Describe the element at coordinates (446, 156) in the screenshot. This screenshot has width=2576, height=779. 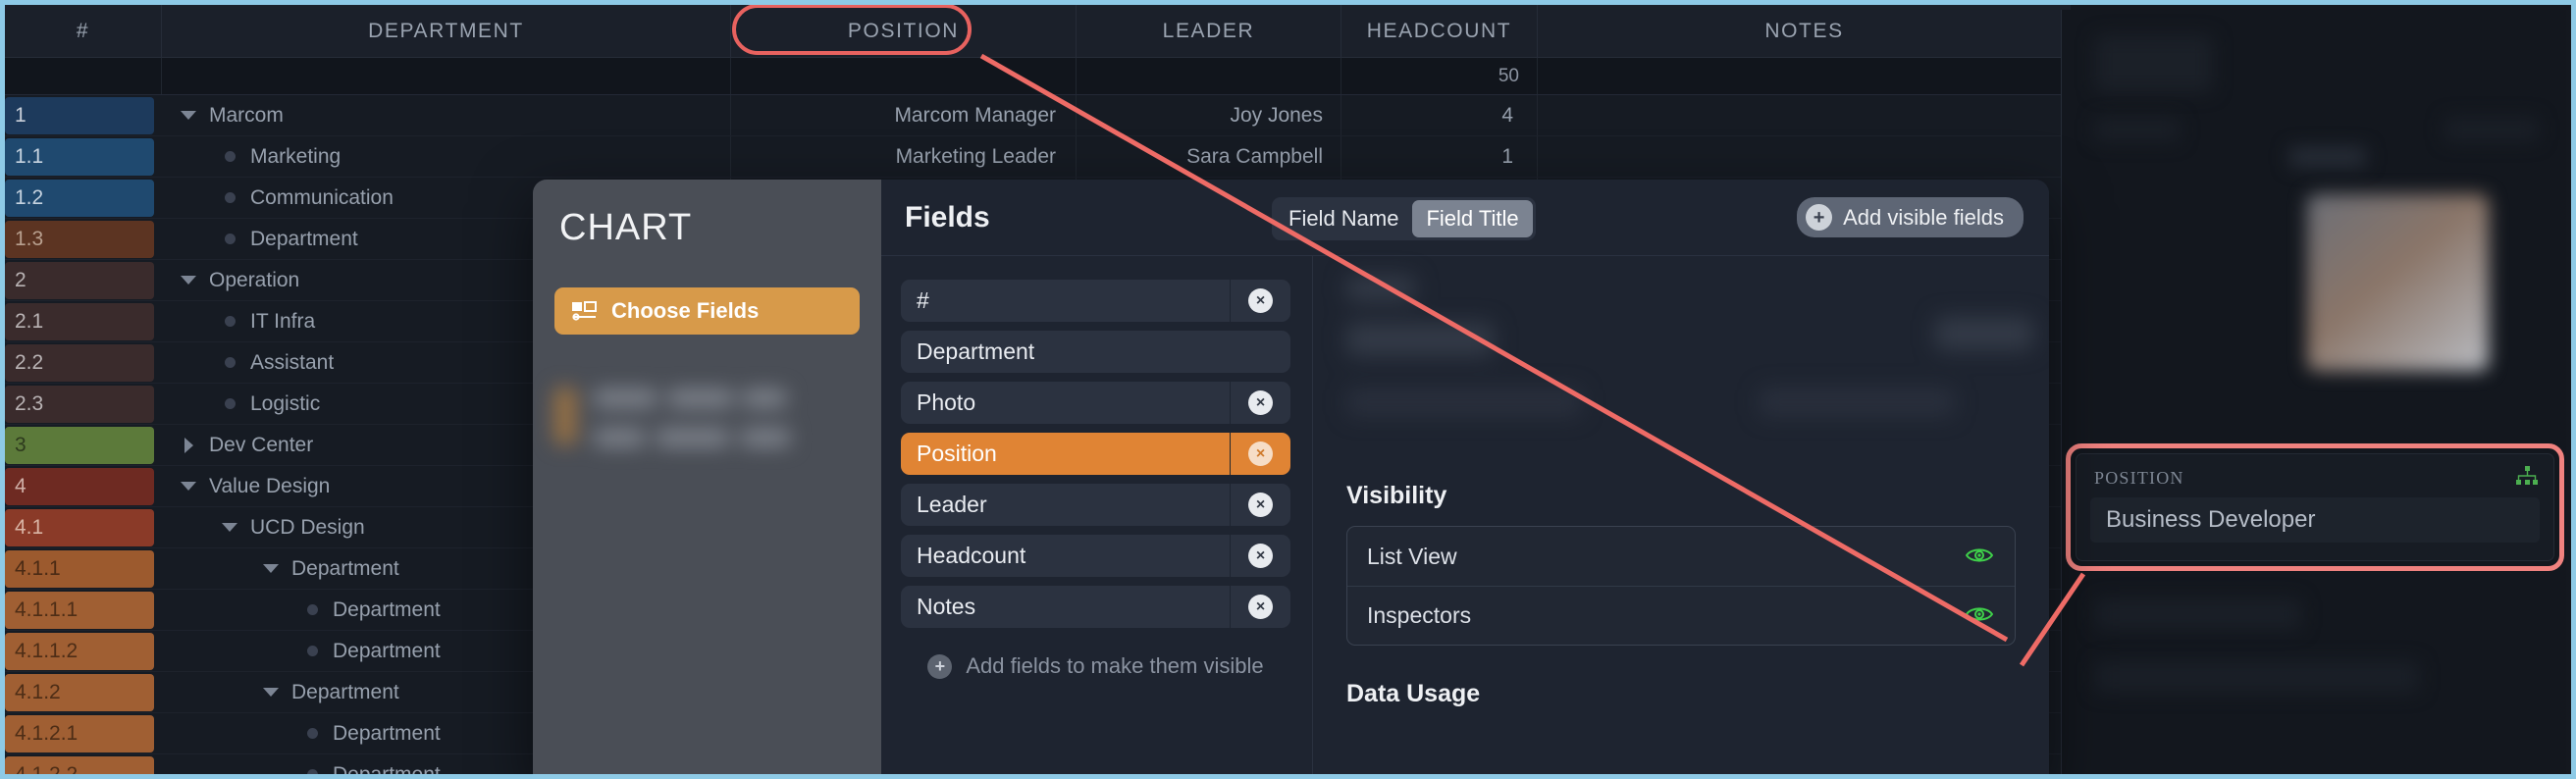
I see `table-cell-department: Marketing` at that location.